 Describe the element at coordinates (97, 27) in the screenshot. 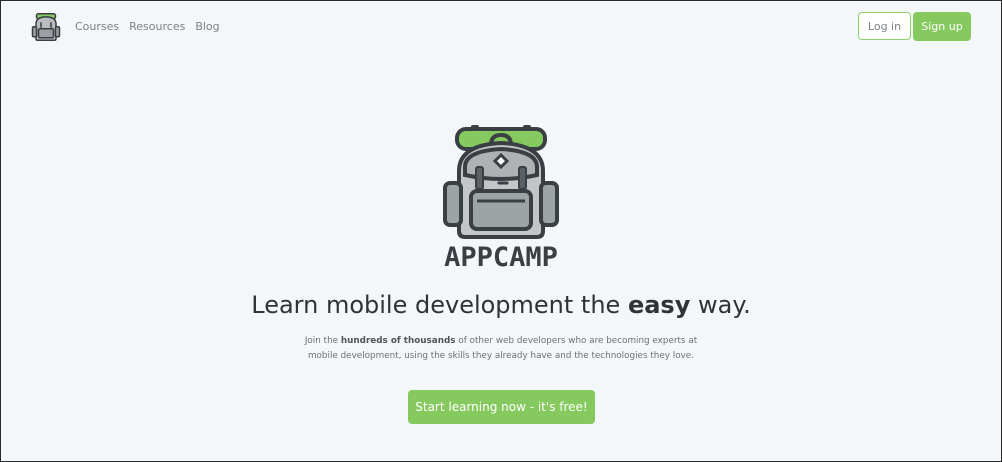

I see `nav-courses: Courses` at that location.